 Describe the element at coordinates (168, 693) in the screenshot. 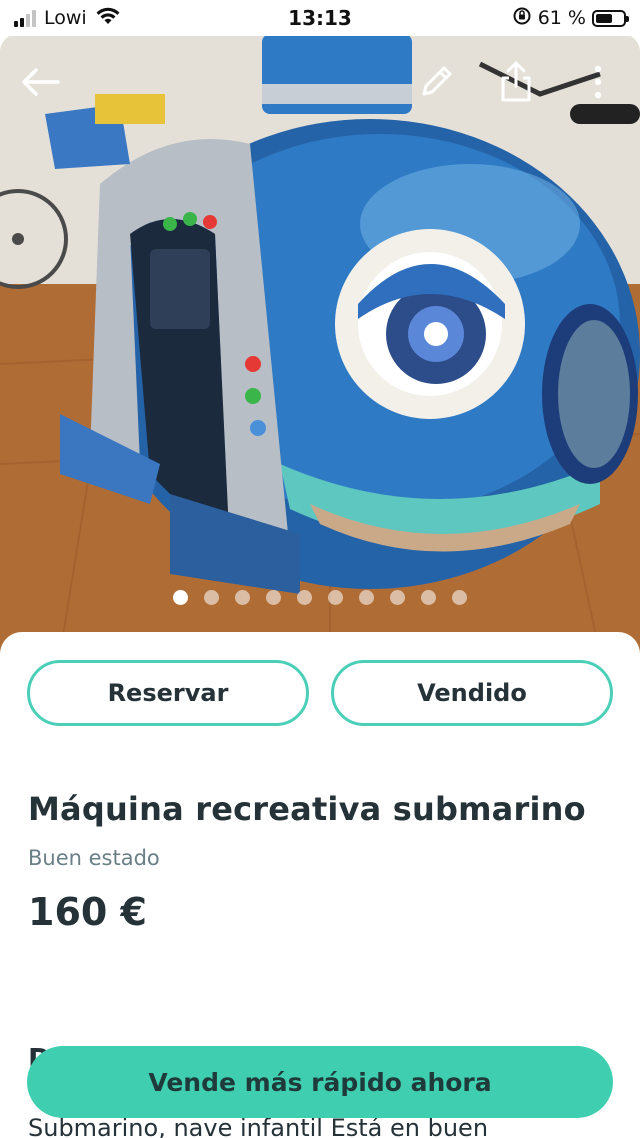

I see `reserve-button: Reservar` at that location.